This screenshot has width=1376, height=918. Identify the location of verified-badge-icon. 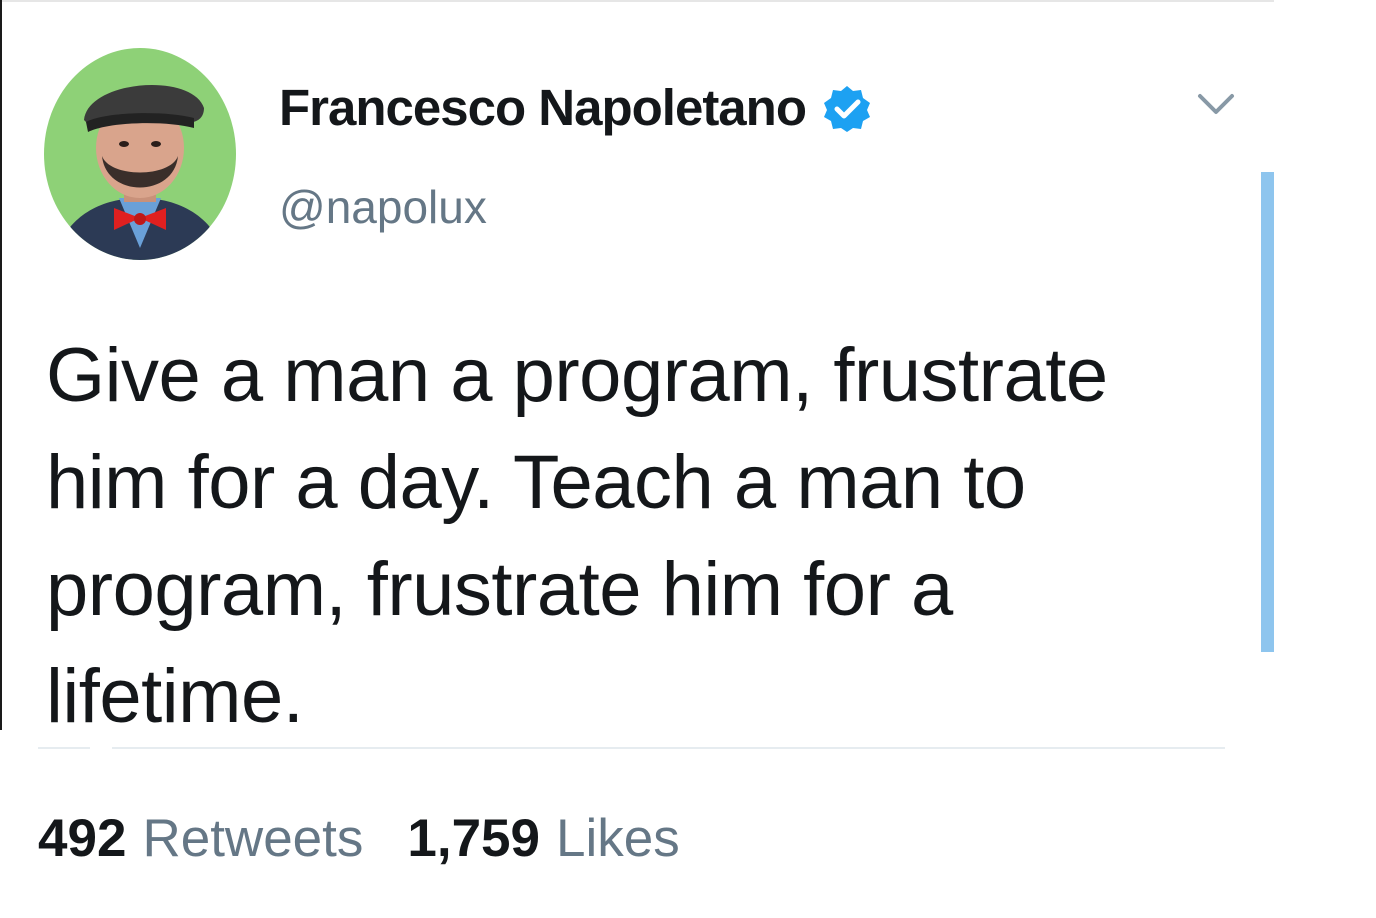
(847, 109).